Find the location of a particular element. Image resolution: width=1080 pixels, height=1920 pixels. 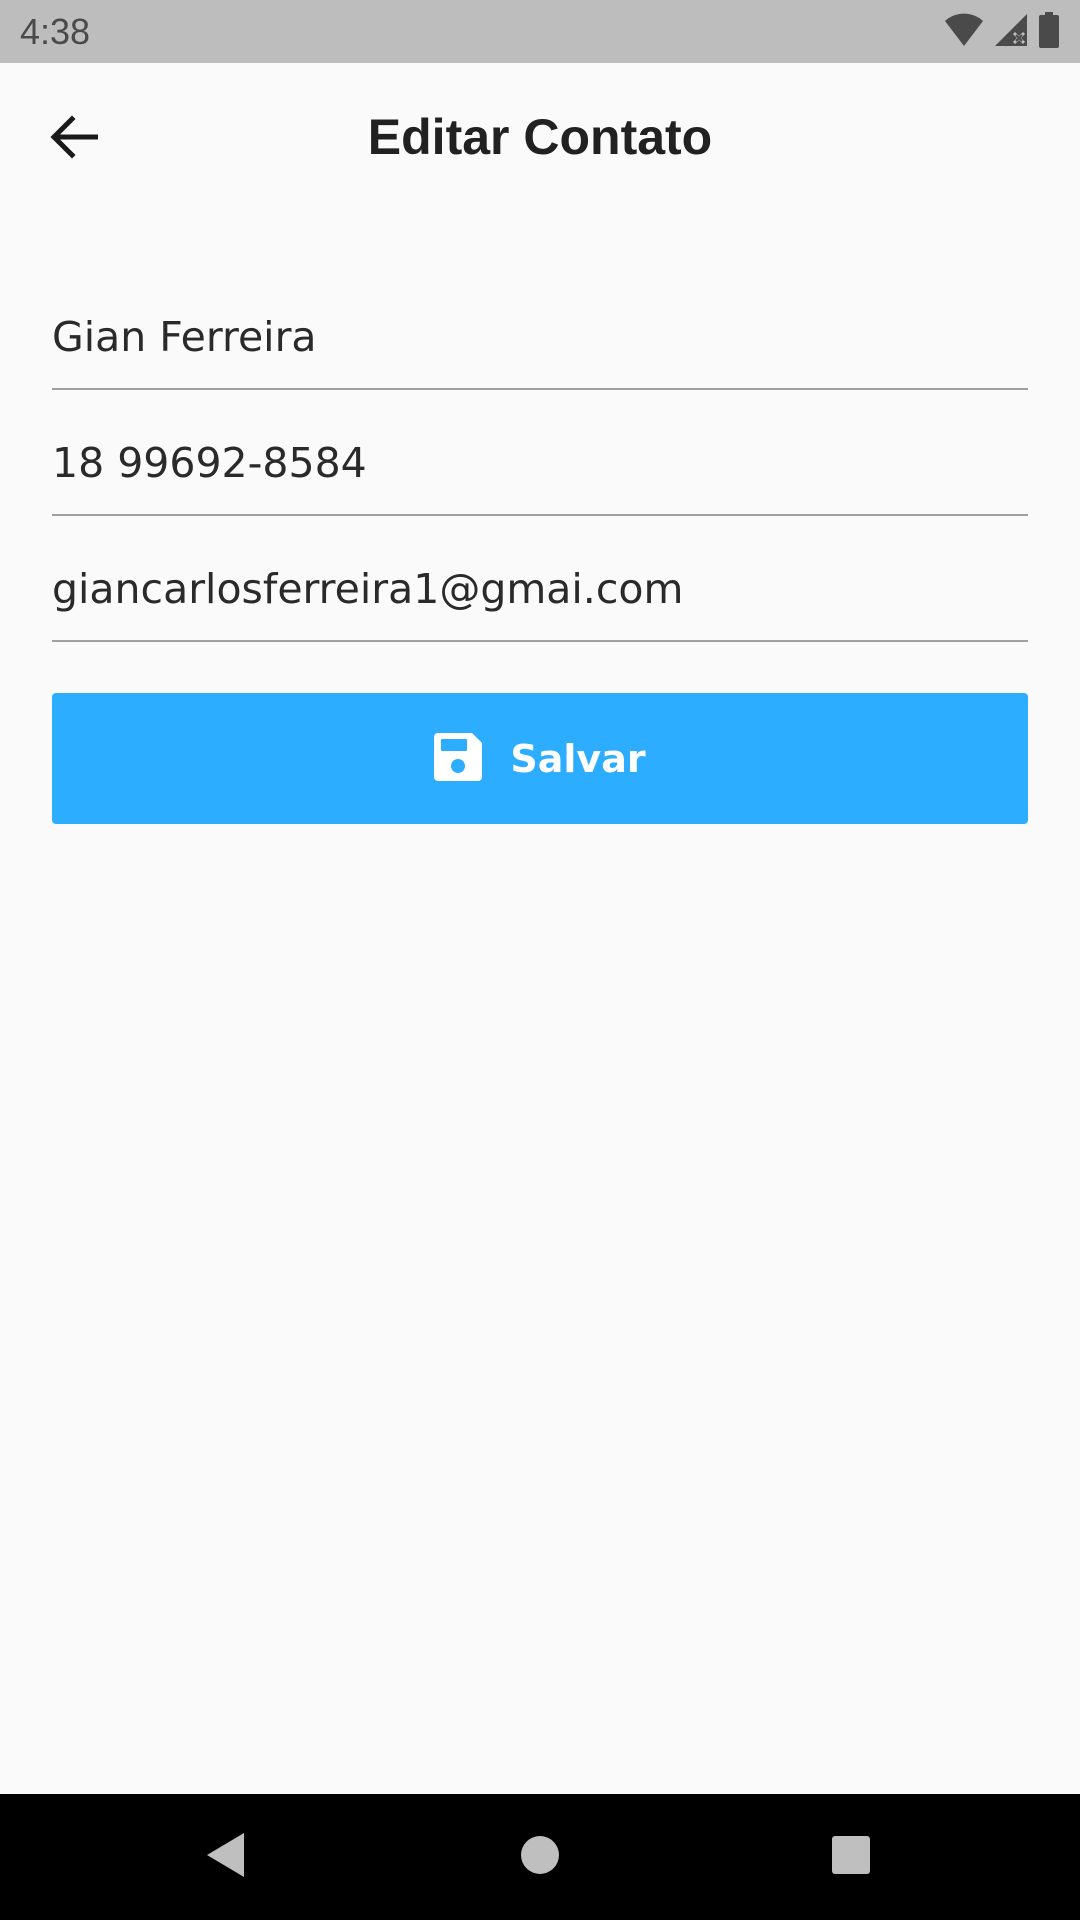

status-icons is located at coordinates (1002, 32).